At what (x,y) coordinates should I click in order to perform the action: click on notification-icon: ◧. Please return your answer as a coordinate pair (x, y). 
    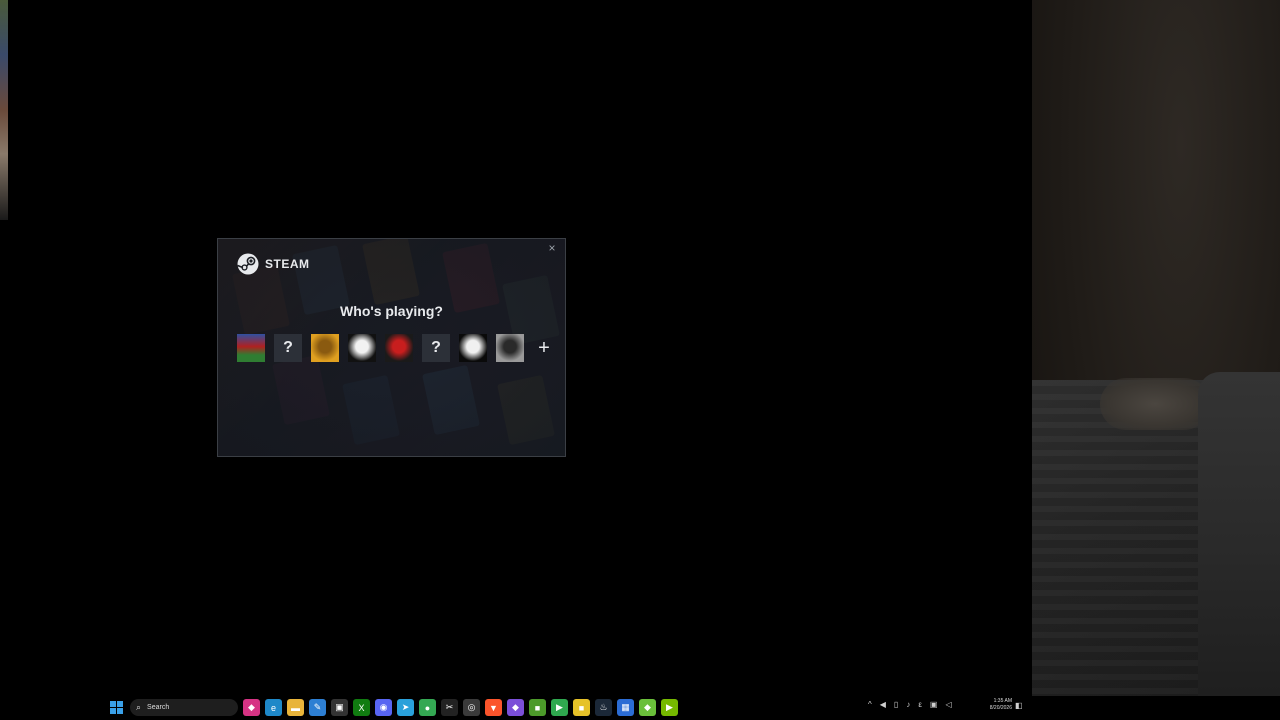
    Looking at the image, I should click on (1019, 705).